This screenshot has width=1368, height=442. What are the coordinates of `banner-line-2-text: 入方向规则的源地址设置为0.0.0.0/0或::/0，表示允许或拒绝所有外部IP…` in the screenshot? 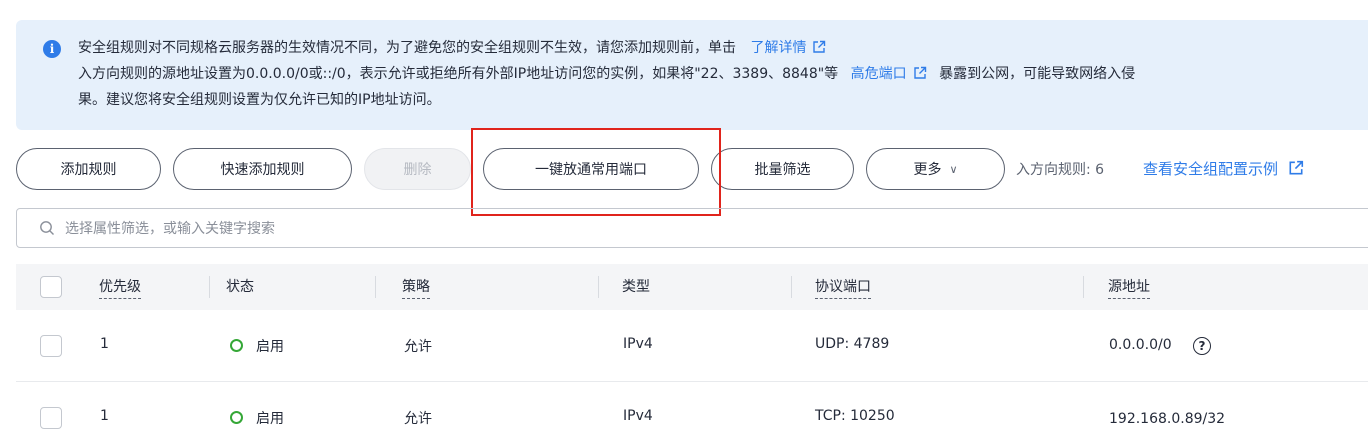 It's located at (458, 74).